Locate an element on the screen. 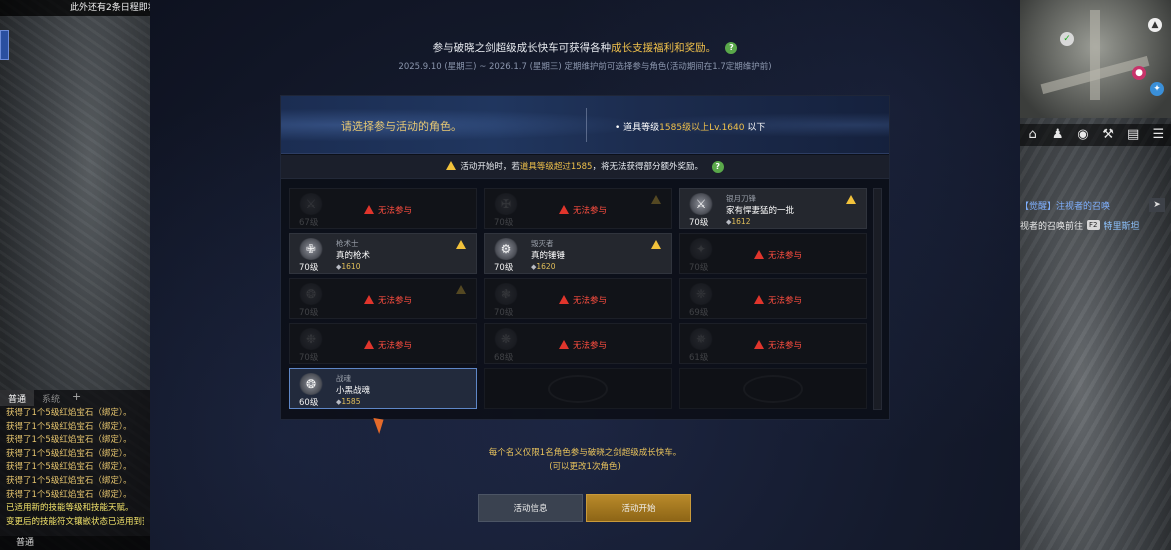  headline-highlight: 成长支援福利和奖励。 is located at coordinates (664, 48).